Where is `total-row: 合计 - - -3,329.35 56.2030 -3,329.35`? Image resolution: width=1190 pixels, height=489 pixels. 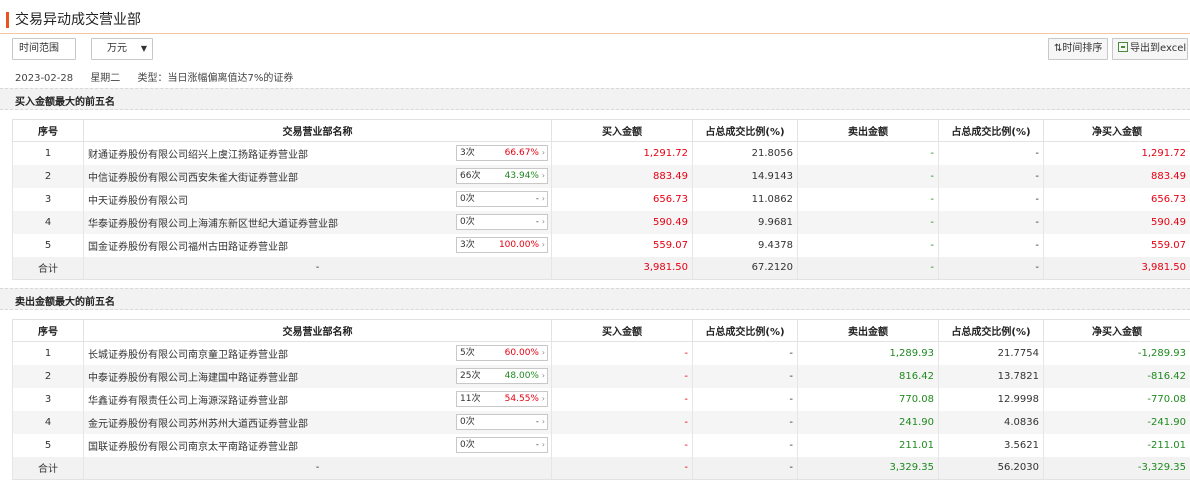
total-row: 合计 - - -3,329.35 56.2030 -3,329.35 is located at coordinates (601, 468).